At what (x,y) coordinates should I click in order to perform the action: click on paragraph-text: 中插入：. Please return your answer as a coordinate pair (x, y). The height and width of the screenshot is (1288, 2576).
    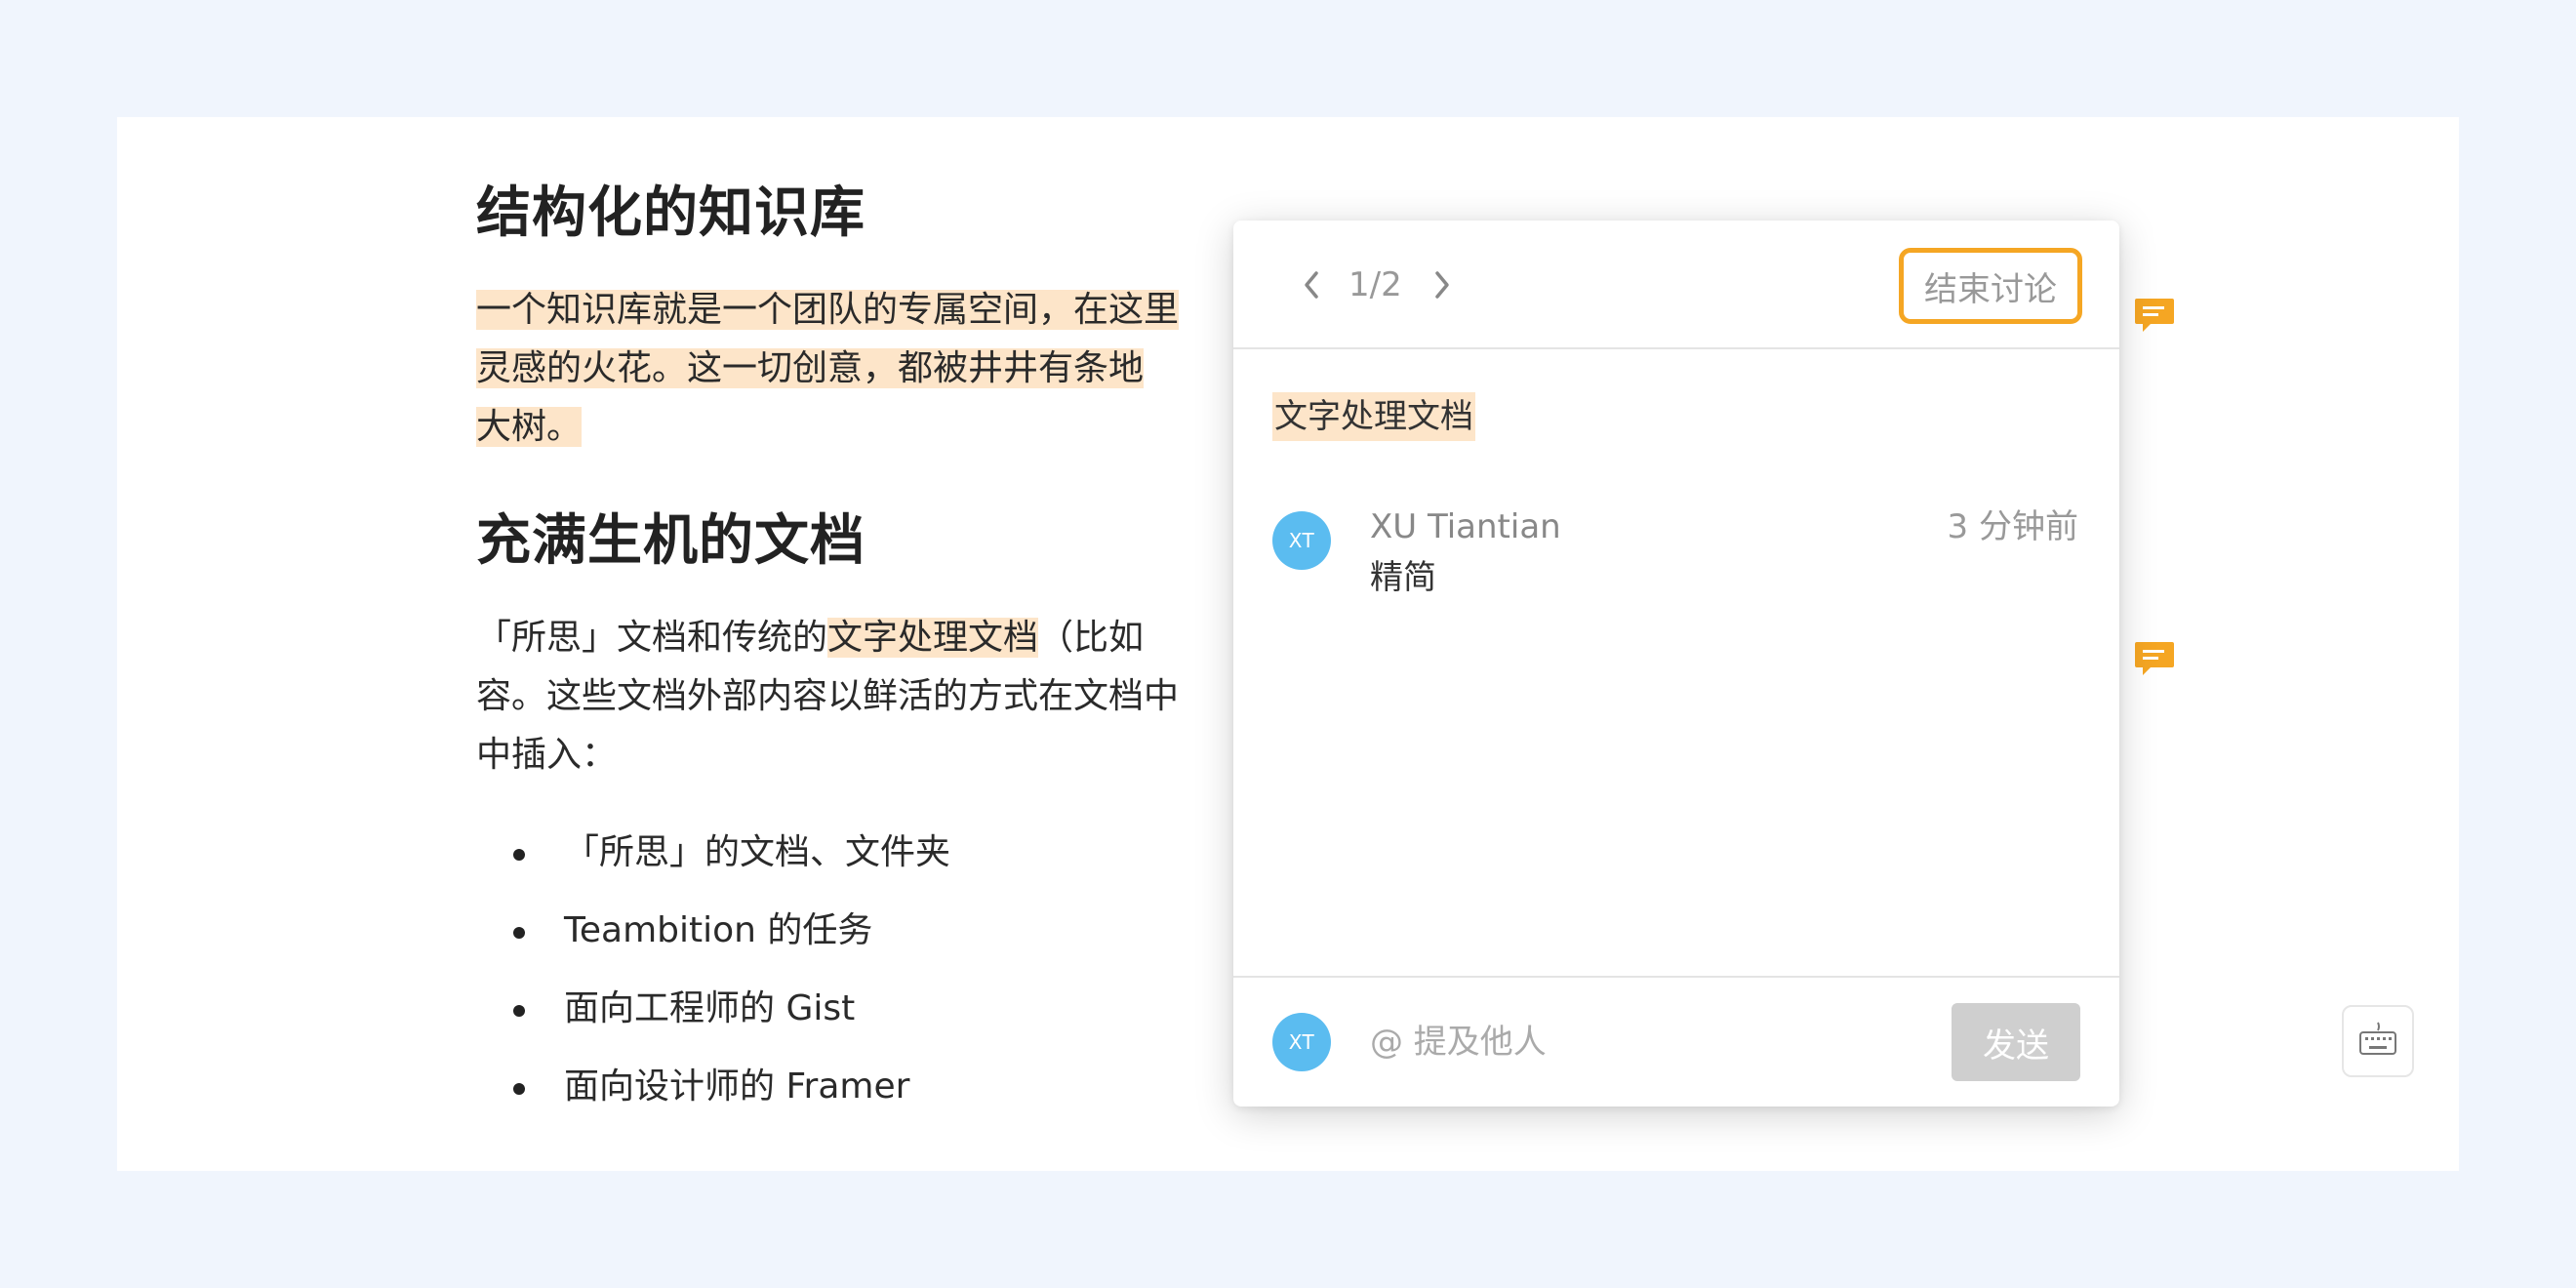
    Looking at the image, I should click on (547, 755).